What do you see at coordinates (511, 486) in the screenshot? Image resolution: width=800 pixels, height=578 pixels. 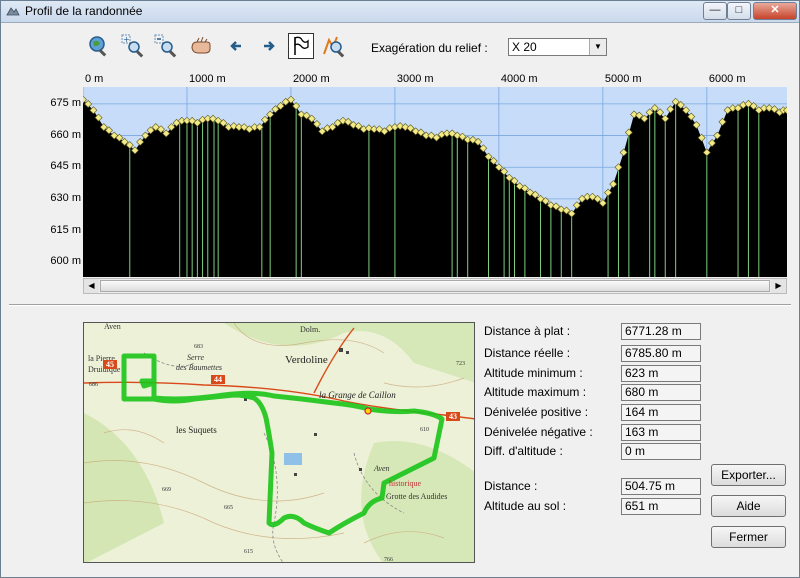 I see `cursor-label-distance: Distance :` at bounding box center [511, 486].